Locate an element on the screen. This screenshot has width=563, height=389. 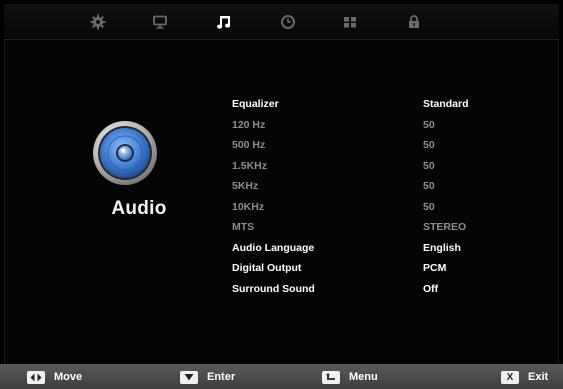
menu-hint: Menu is located at coordinates (350, 377).